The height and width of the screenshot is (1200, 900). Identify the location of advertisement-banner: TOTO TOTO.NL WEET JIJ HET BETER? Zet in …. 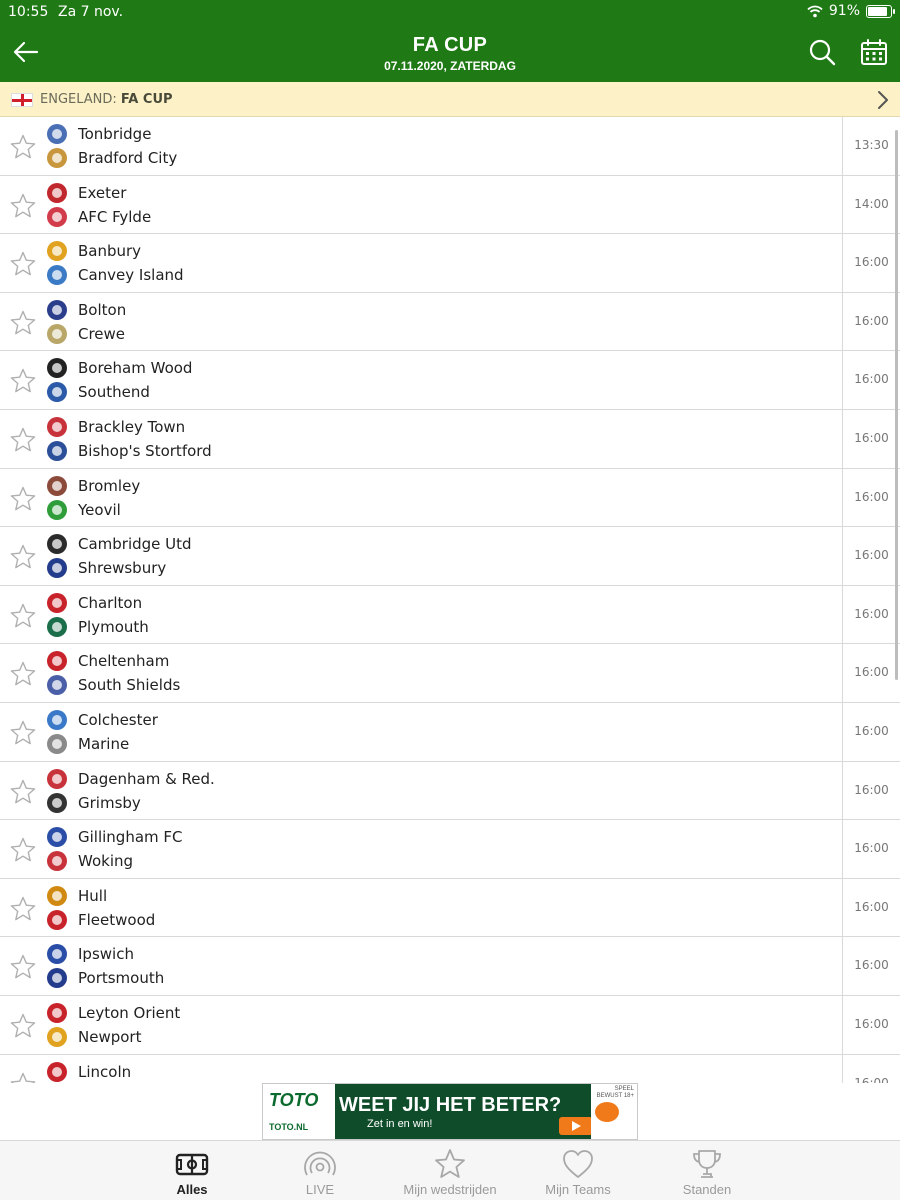
(450, 1111).